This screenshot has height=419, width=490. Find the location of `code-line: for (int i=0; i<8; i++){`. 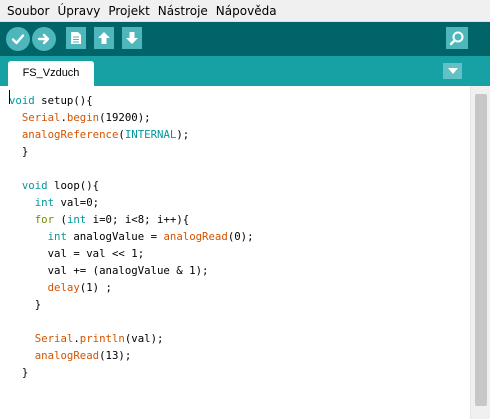

code-line: for (int i=0; i<8; i++){ is located at coordinates (112, 219).